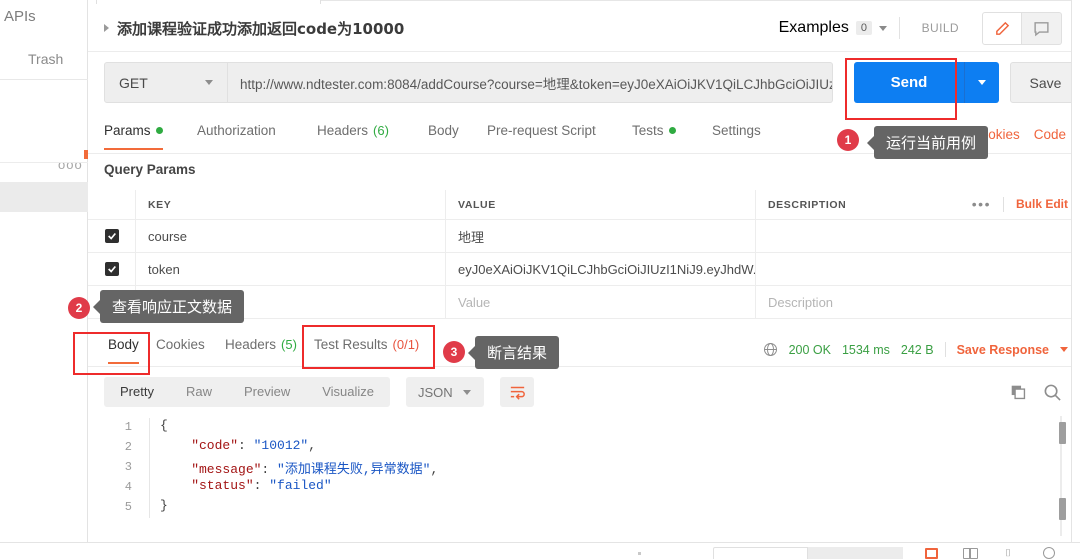 The height and width of the screenshot is (559, 1080). I want to click on save-response-button: Save Response, so click(1003, 350).